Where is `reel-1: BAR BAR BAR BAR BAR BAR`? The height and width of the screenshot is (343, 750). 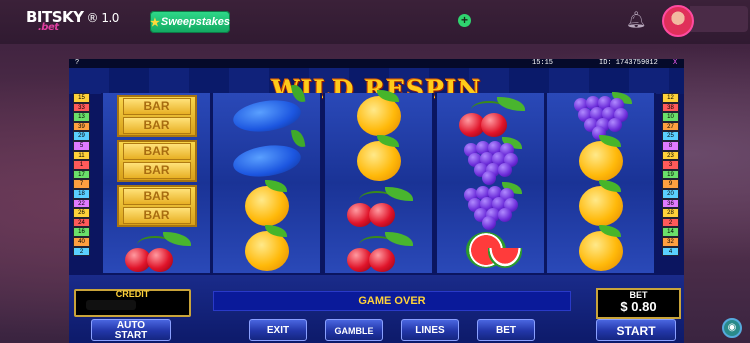
reel-1: BAR BAR BAR BAR BAR BAR is located at coordinates (156, 183).